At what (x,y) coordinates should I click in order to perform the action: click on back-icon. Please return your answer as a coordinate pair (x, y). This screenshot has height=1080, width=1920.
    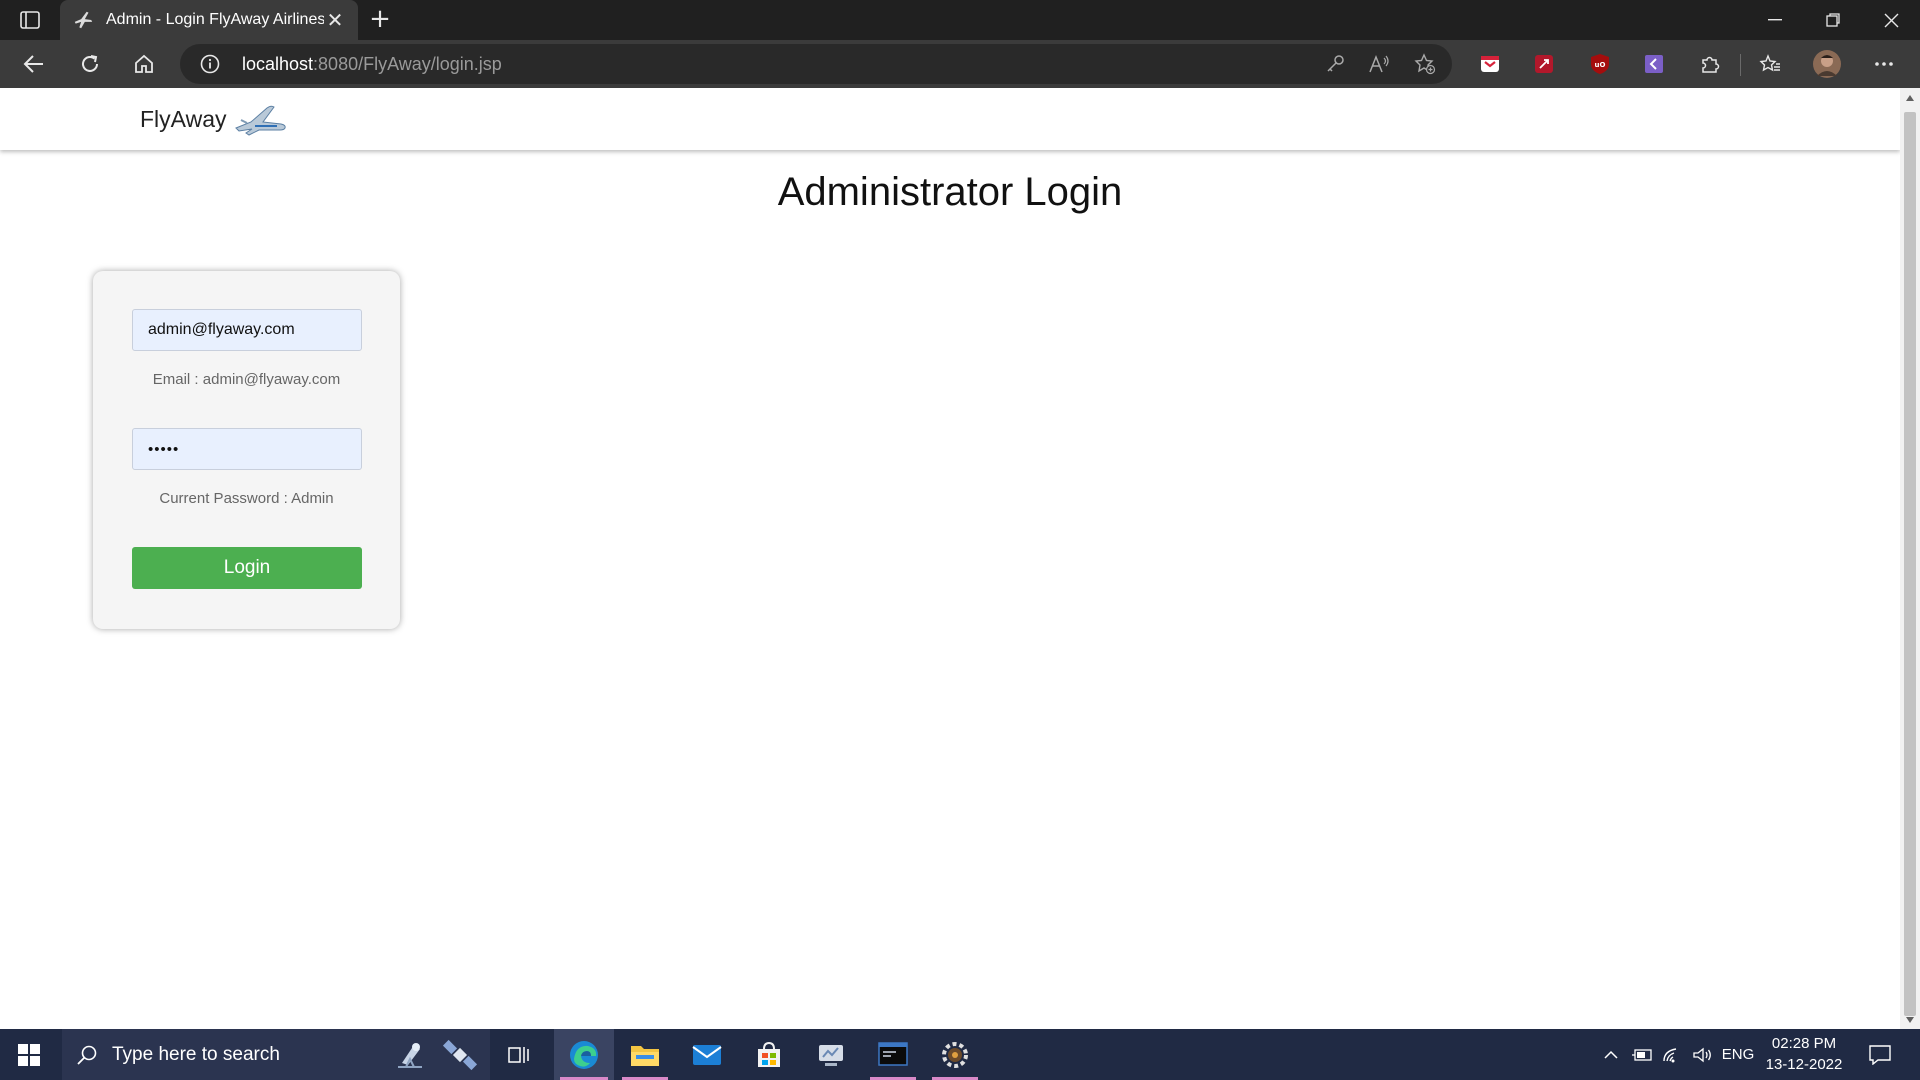
    Looking at the image, I should click on (34, 64).